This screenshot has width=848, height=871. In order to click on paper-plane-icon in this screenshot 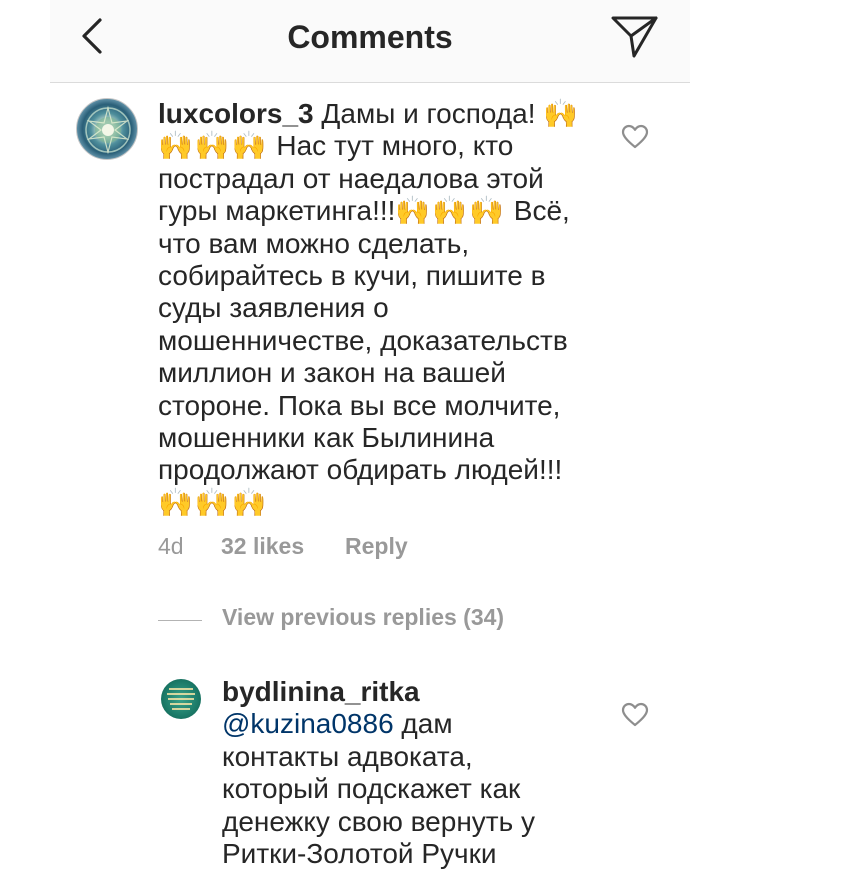, I will do `click(634, 37)`.